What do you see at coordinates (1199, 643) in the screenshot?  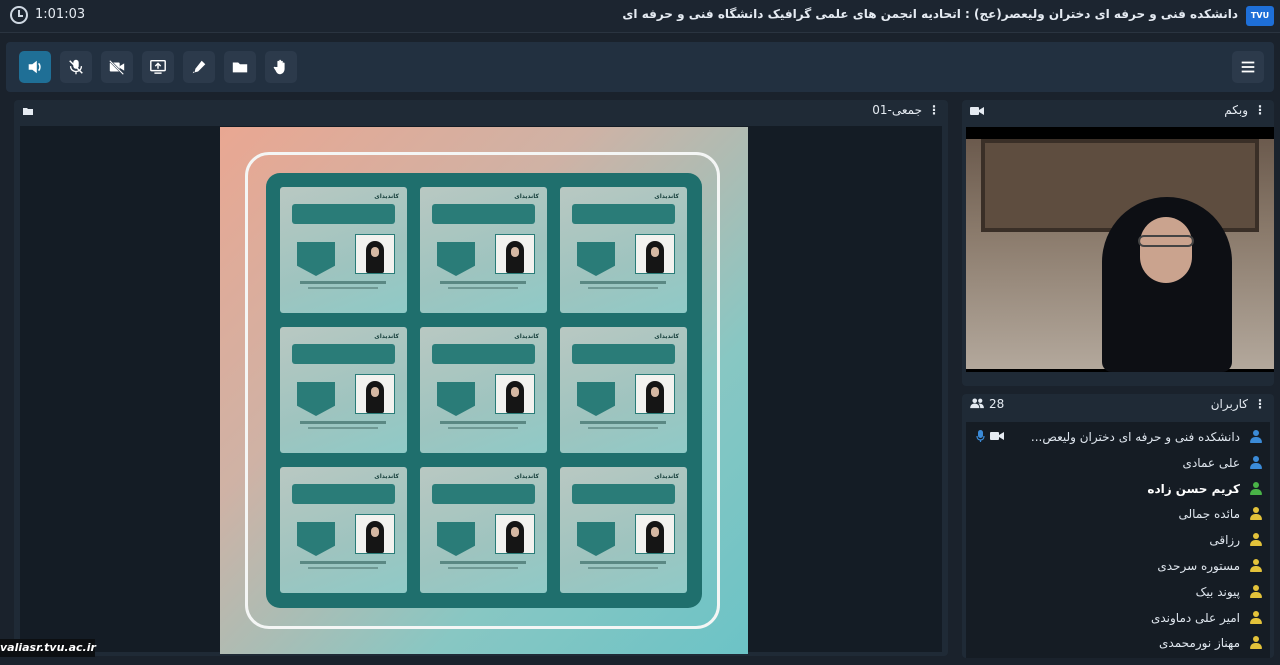 I see `user-name: مهناز نورمحمدی` at bounding box center [1199, 643].